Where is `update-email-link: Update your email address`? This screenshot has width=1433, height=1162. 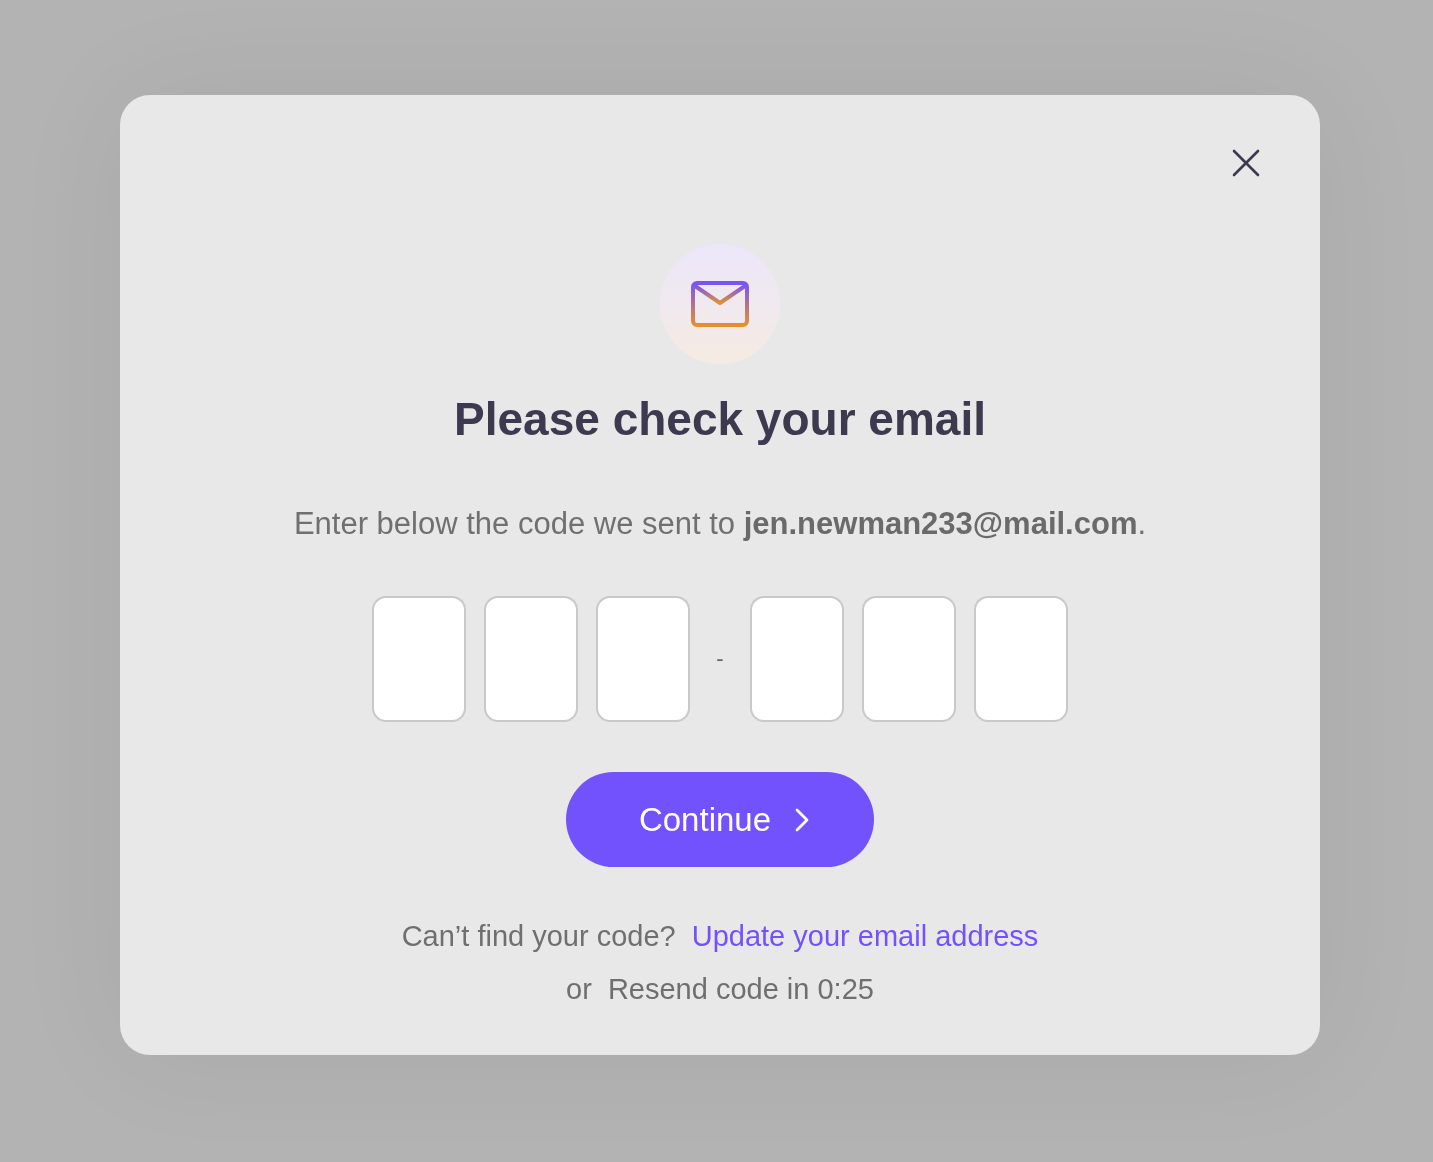
update-email-link: Update your email address is located at coordinates (865, 936).